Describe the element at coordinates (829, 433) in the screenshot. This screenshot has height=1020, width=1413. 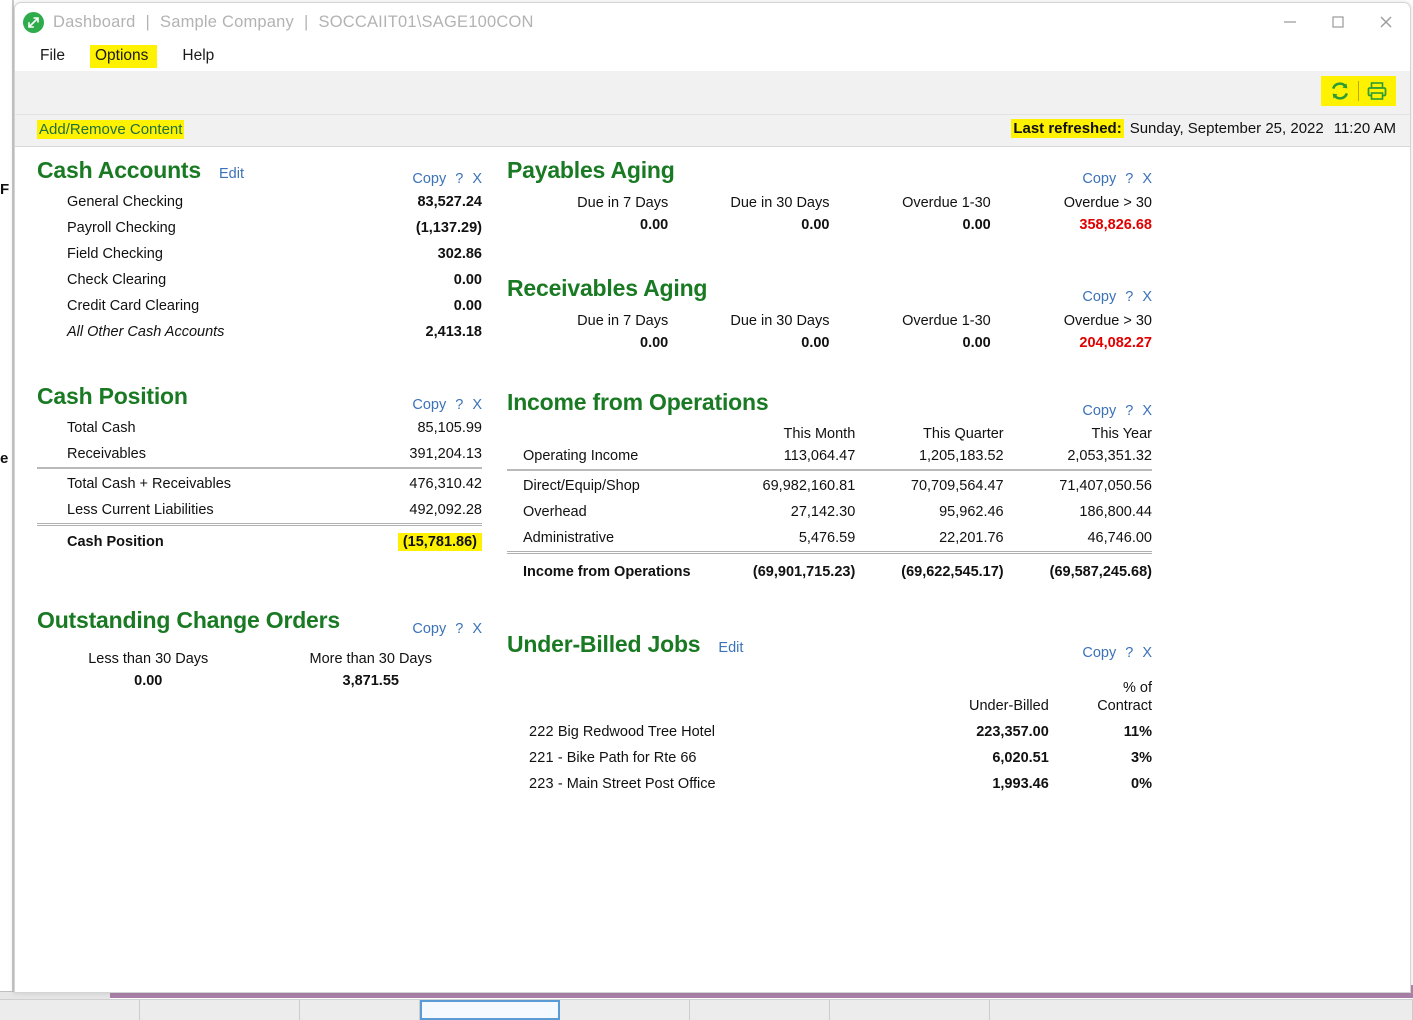
I see `table-header-row: This Month This Quarter This Year` at that location.